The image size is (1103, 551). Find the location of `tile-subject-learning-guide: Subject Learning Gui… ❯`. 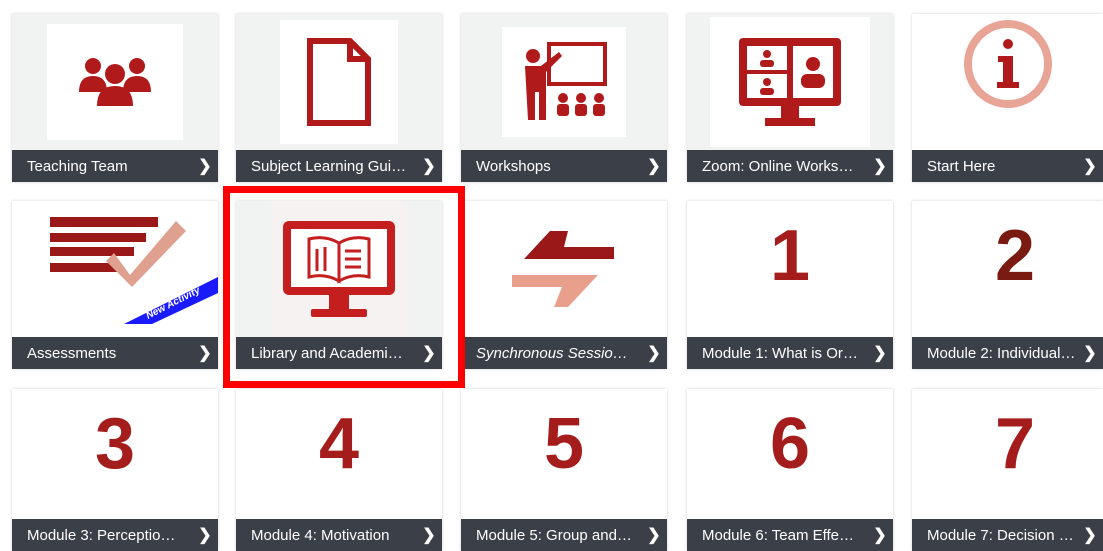

tile-subject-learning-guide: Subject Learning Gui… ❯ is located at coordinates (339, 98).